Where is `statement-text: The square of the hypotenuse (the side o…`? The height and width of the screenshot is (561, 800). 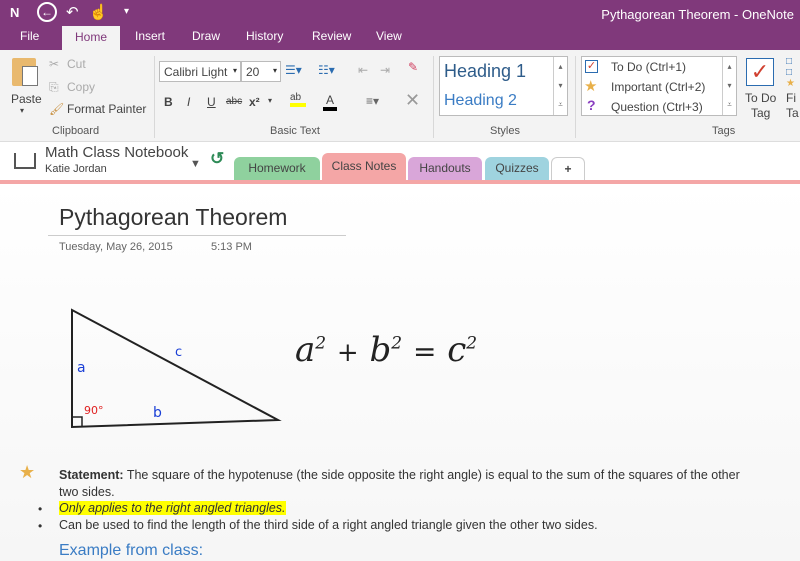
statement-text: The square of the hypotenuse (the side o… is located at coordinates (399, 483).